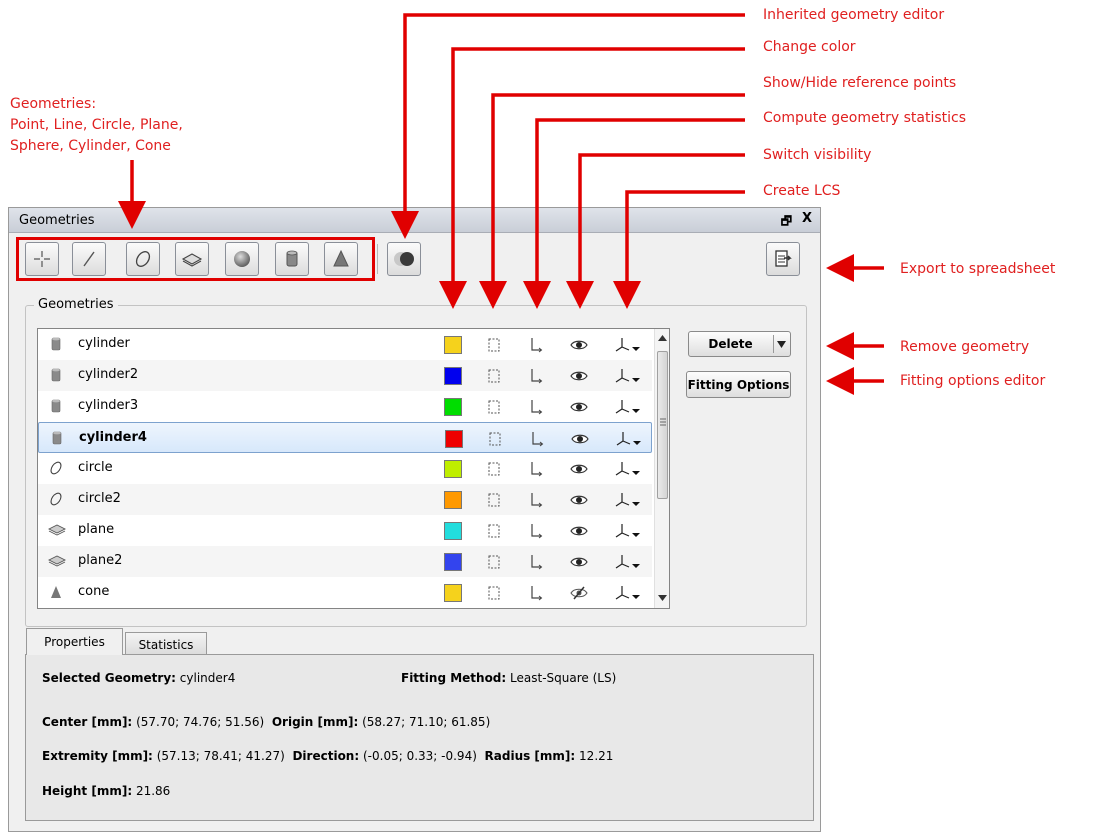 The image size is (1104, 834). I want to click on arrow-lcs, so click(679, 249).